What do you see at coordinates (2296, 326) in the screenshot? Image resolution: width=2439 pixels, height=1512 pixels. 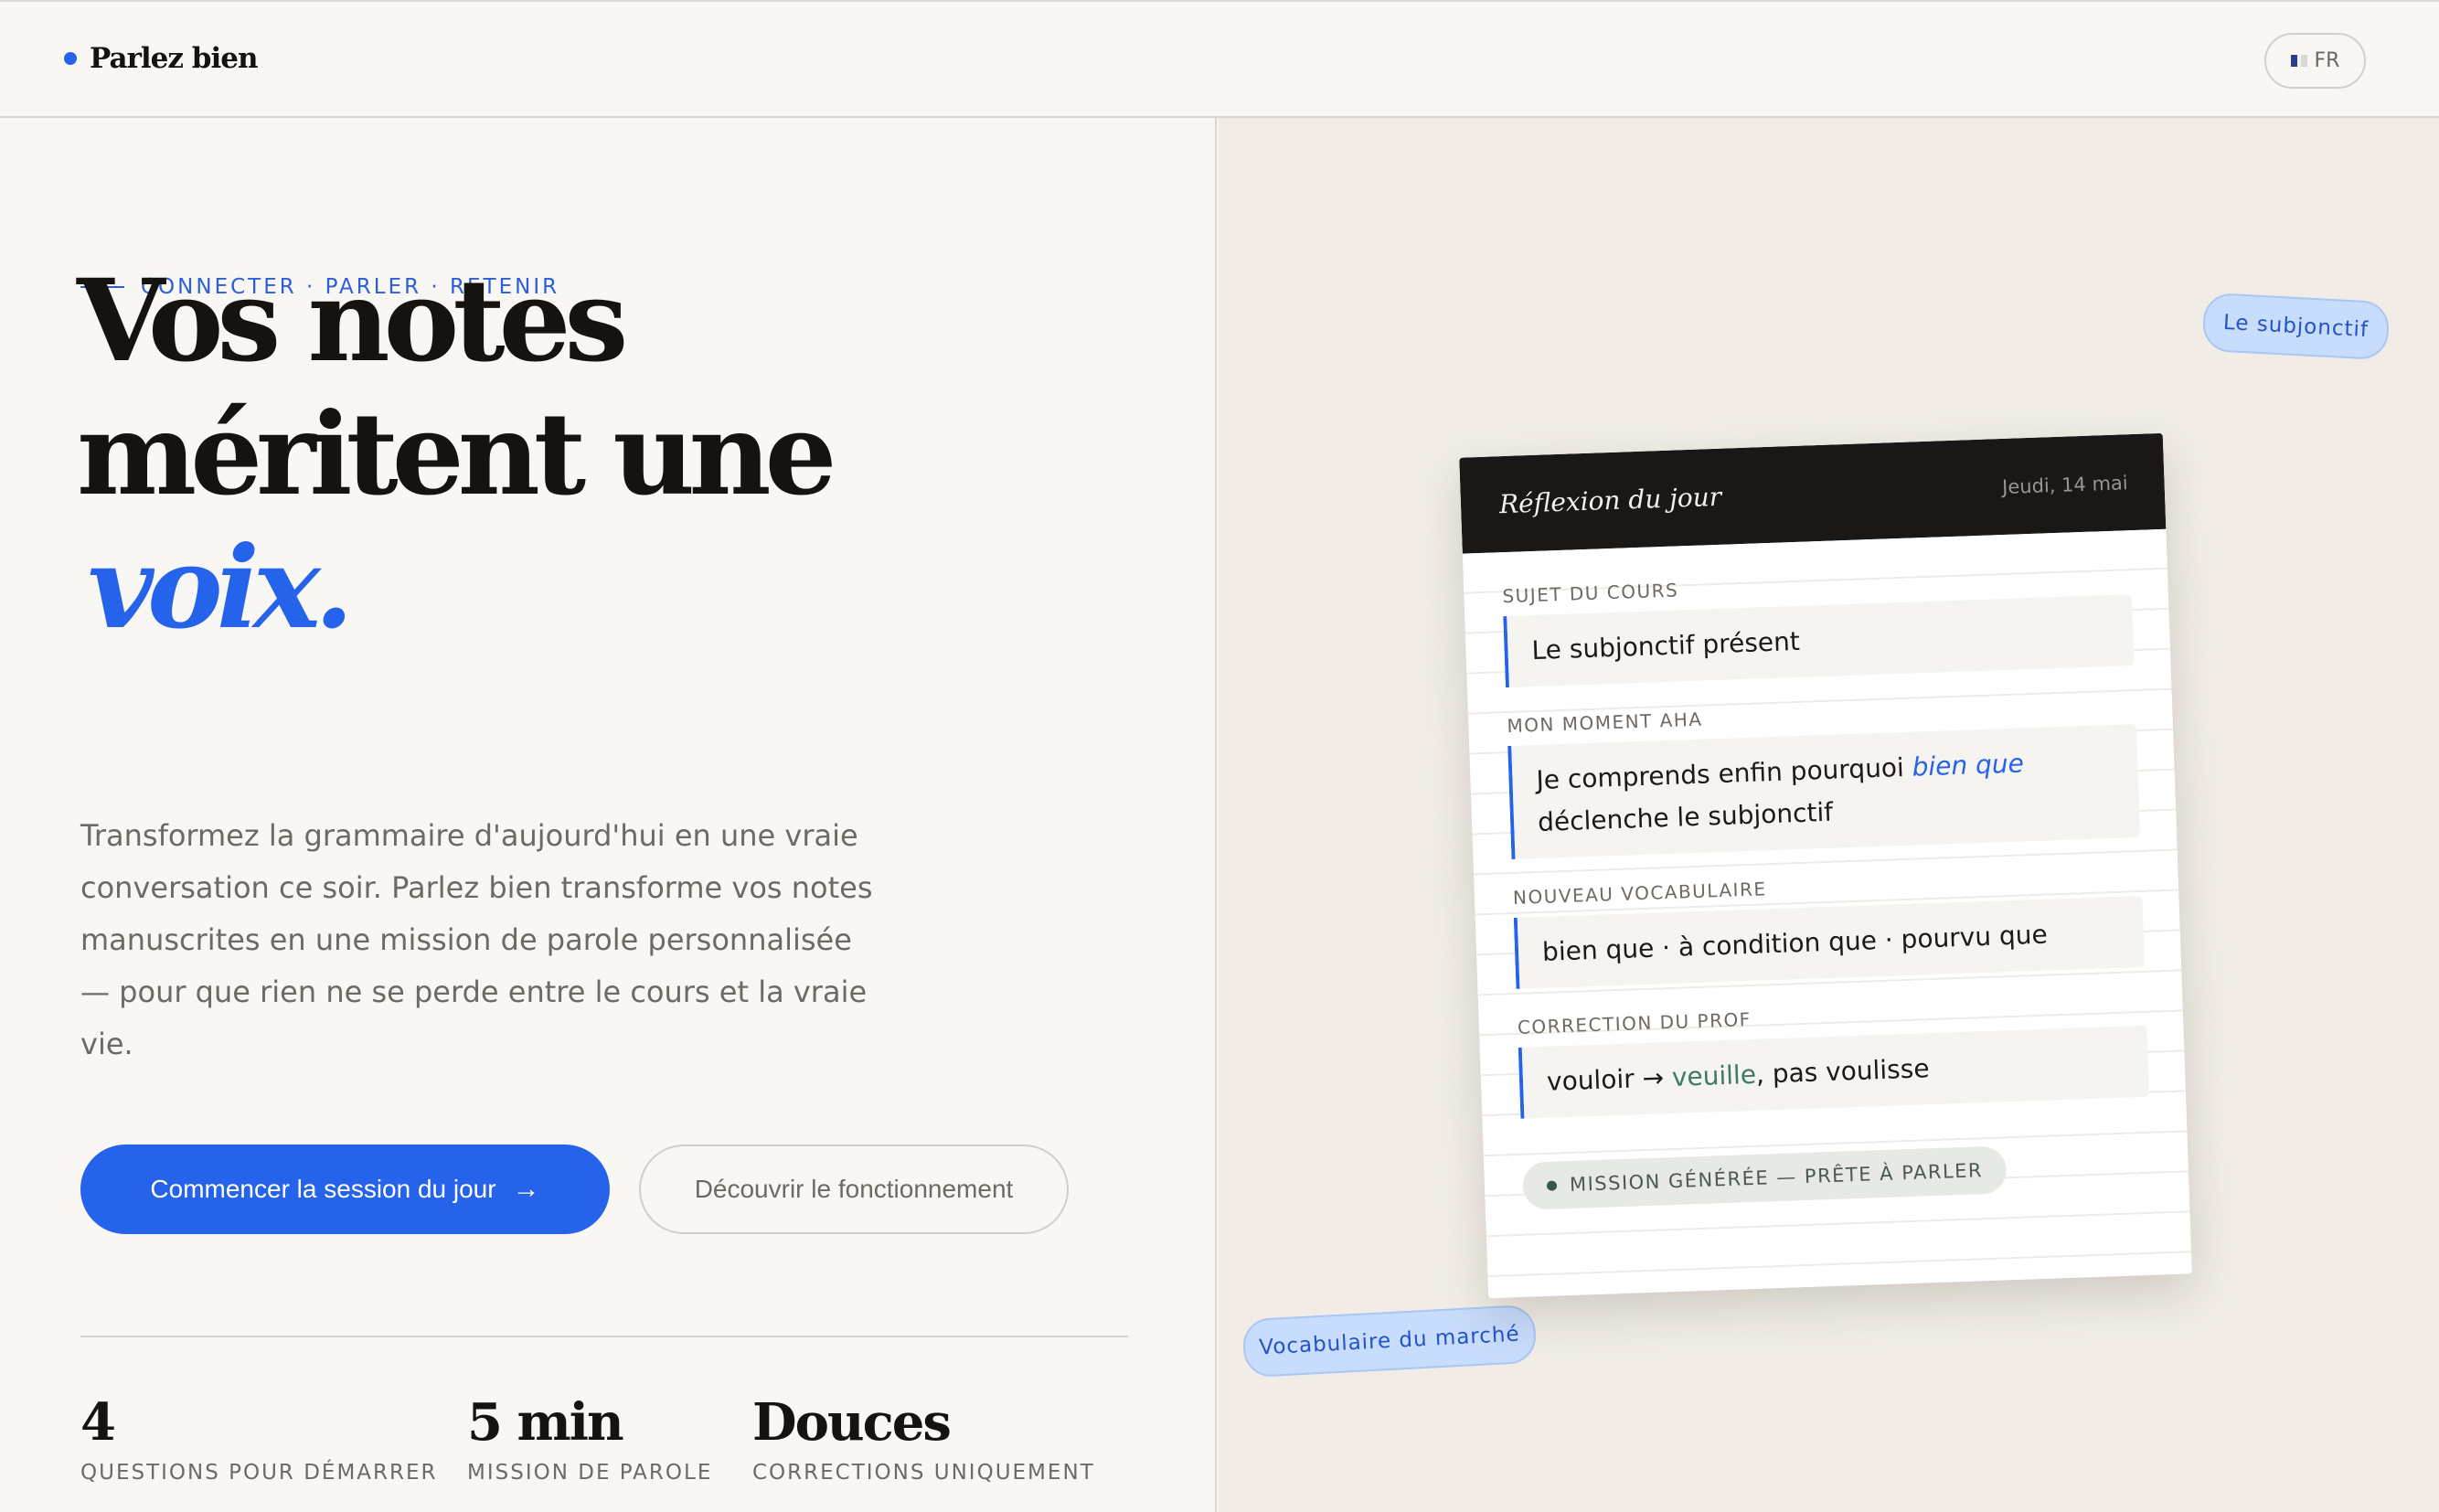 I see `topic-chip-subjonctif: Le subjonctif` at bounding box center [2296, 326].